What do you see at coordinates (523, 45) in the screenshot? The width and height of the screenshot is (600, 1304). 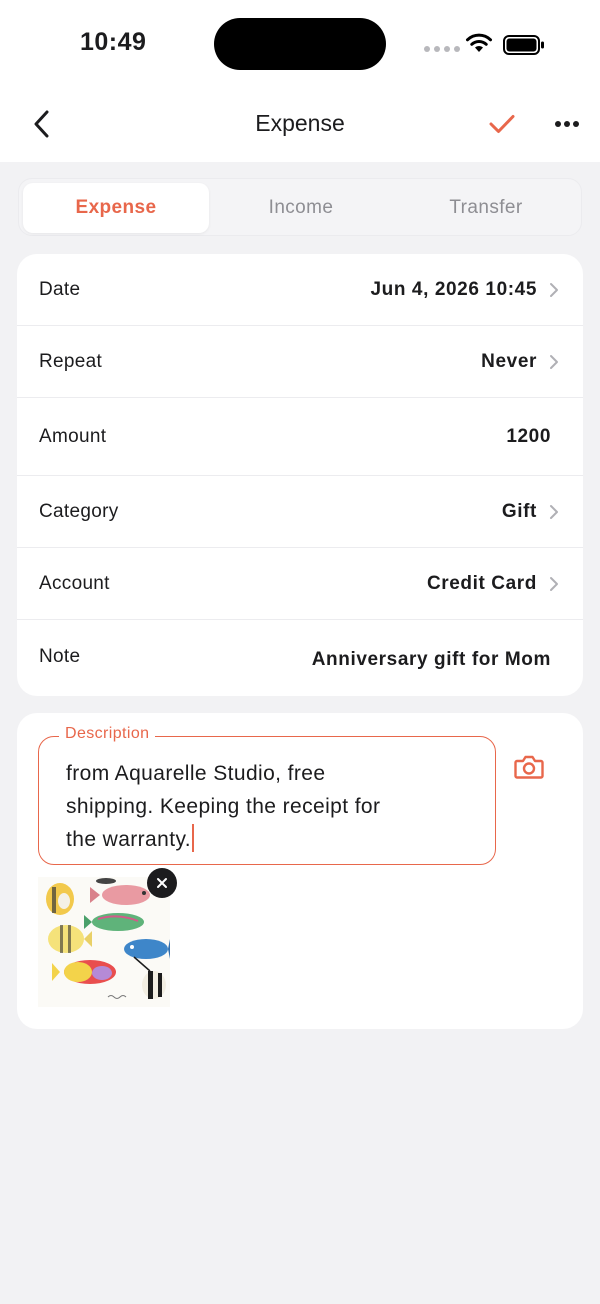 I see `battery-icon` at bounding box center [523, 45].